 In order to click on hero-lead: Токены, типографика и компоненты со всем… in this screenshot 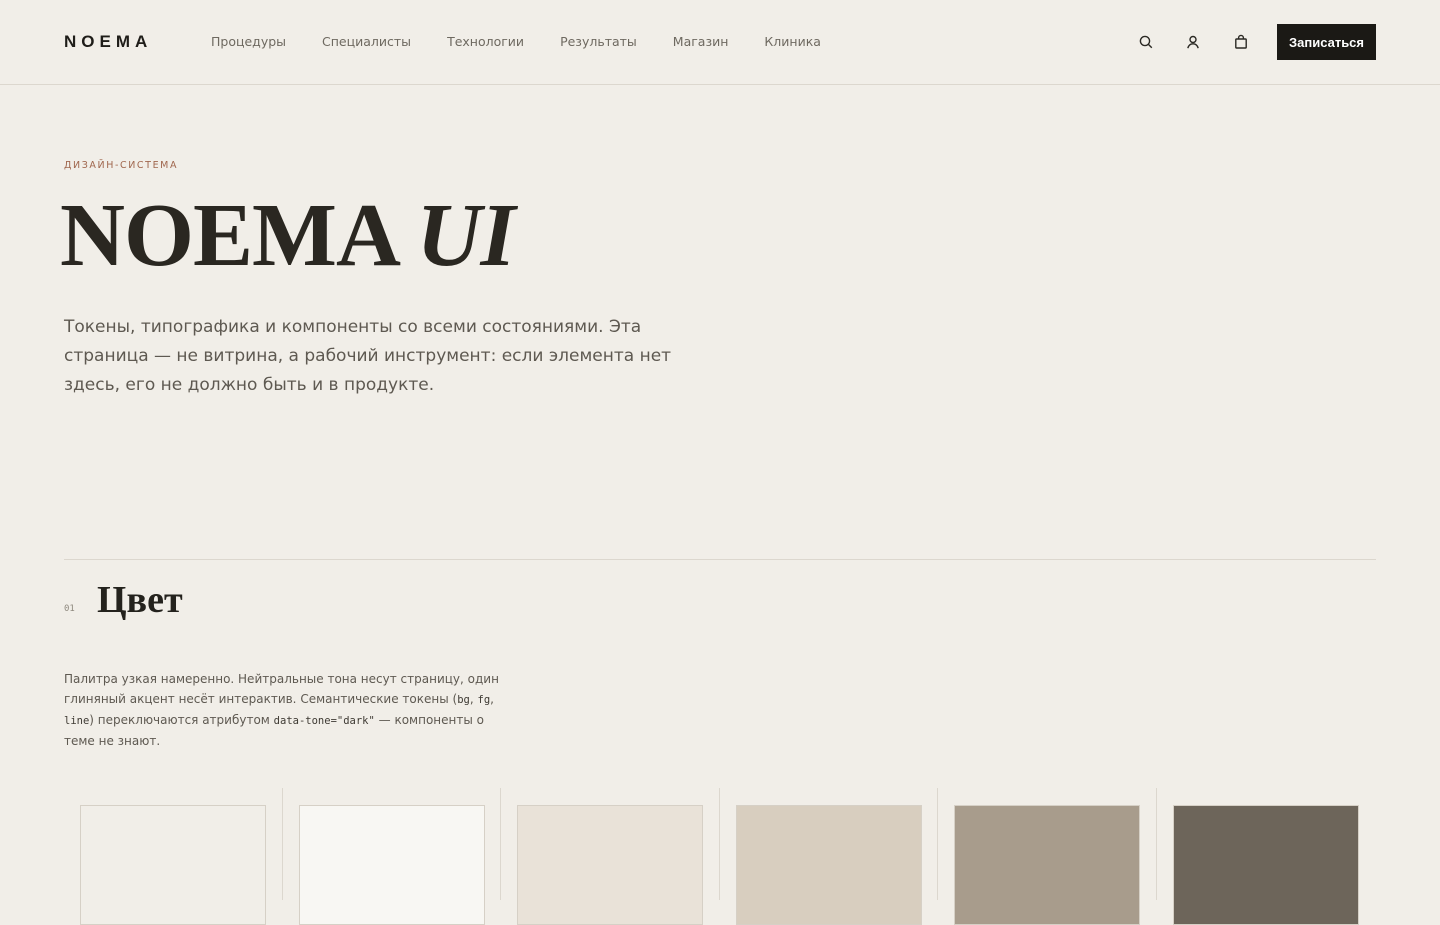, I will do `click(368, 356)`.